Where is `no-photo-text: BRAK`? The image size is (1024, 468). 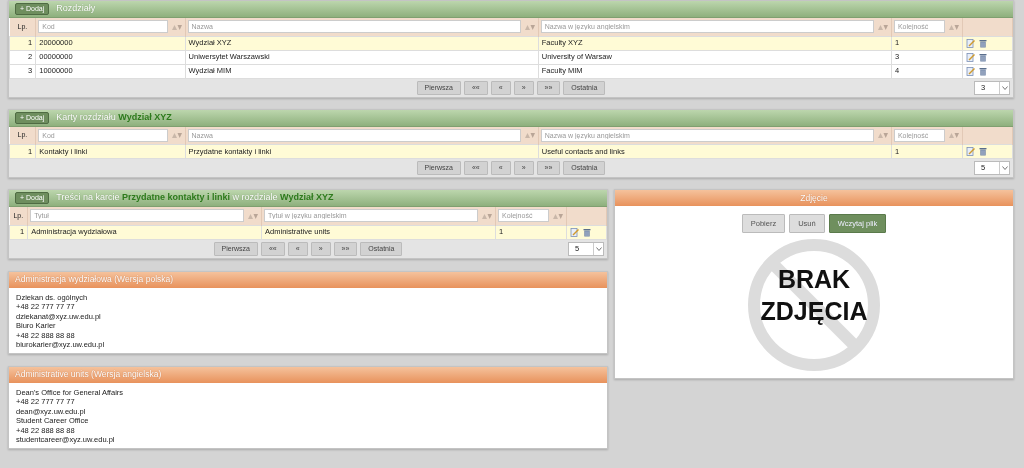
no-photo-text: BRAK is located at coordinates (814, 279).